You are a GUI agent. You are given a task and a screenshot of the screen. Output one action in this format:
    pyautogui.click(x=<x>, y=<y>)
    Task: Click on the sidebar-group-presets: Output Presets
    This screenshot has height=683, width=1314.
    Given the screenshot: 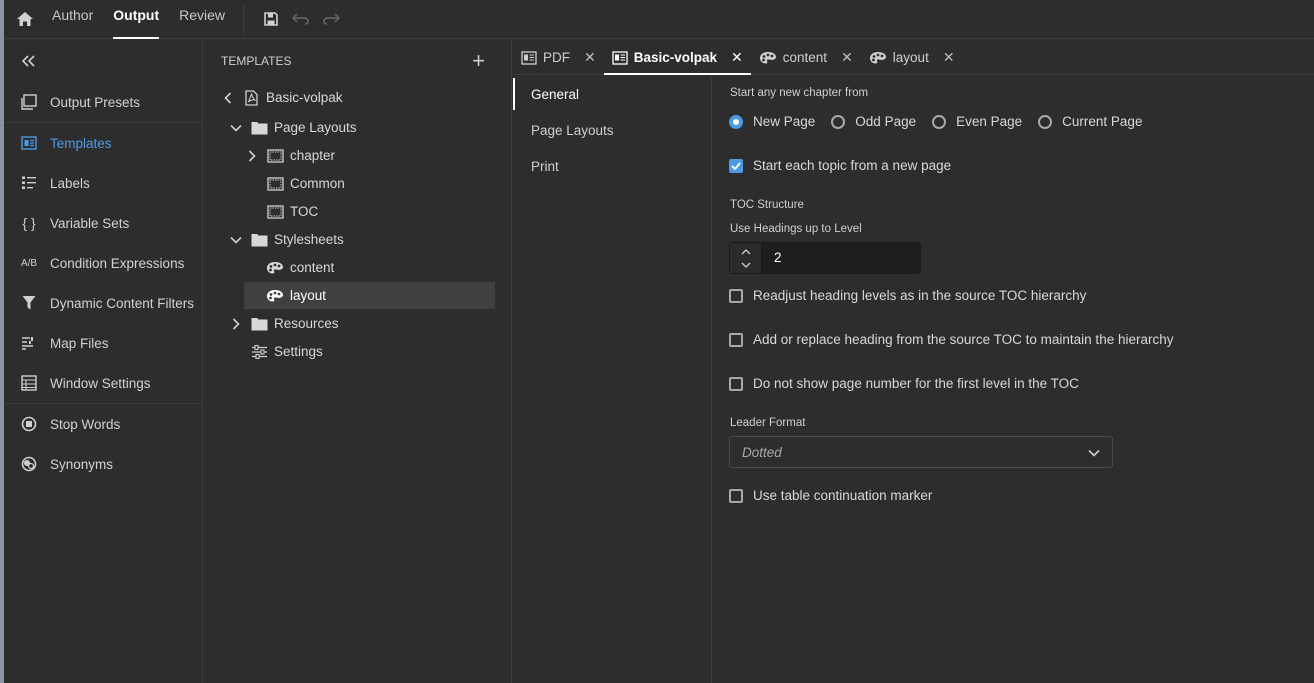 What is the action you would take?
    pyautogui.click(x=103, y=102)
    